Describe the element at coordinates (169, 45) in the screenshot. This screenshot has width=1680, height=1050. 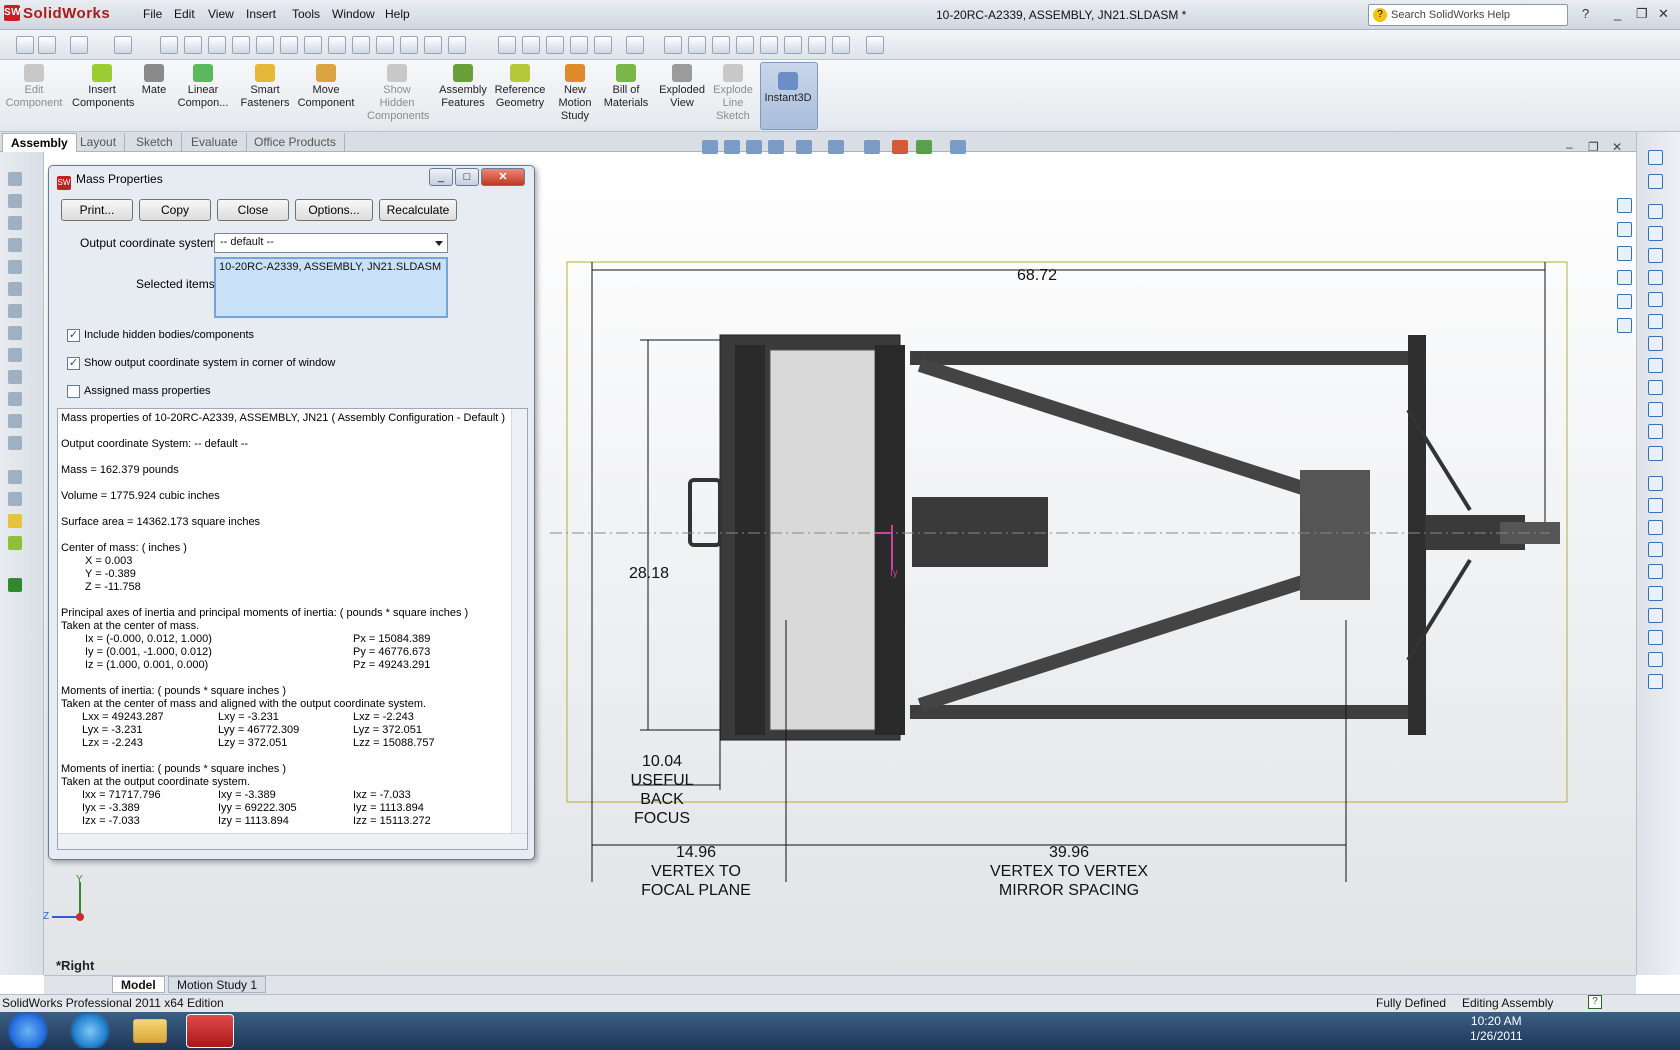
I see `spell-check-icon` at that location.